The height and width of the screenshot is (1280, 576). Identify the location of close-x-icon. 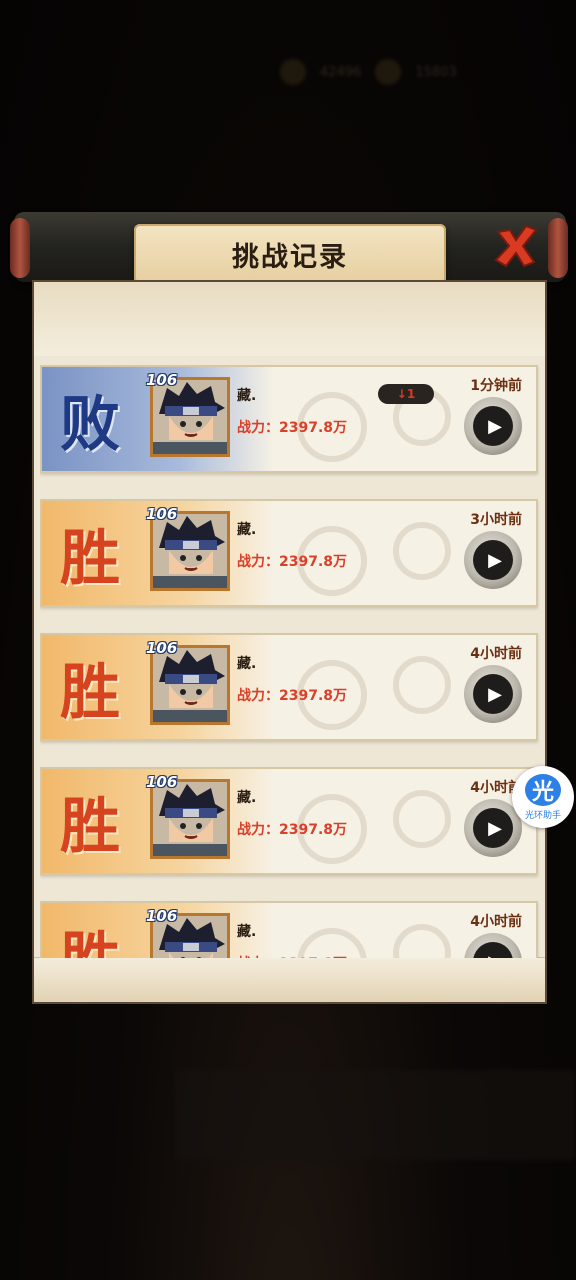
(516, 246).